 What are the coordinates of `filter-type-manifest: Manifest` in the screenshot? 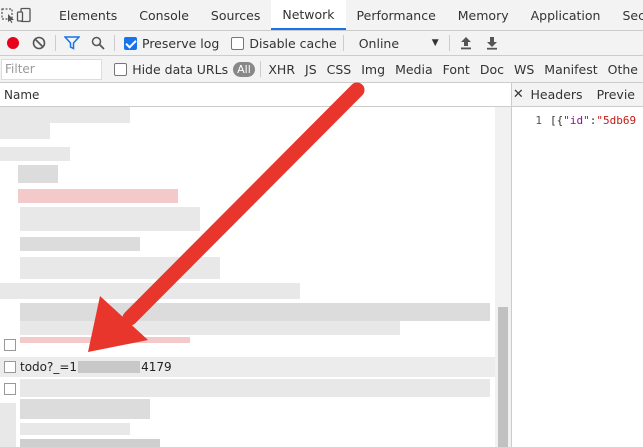 It's located at (570, 69).